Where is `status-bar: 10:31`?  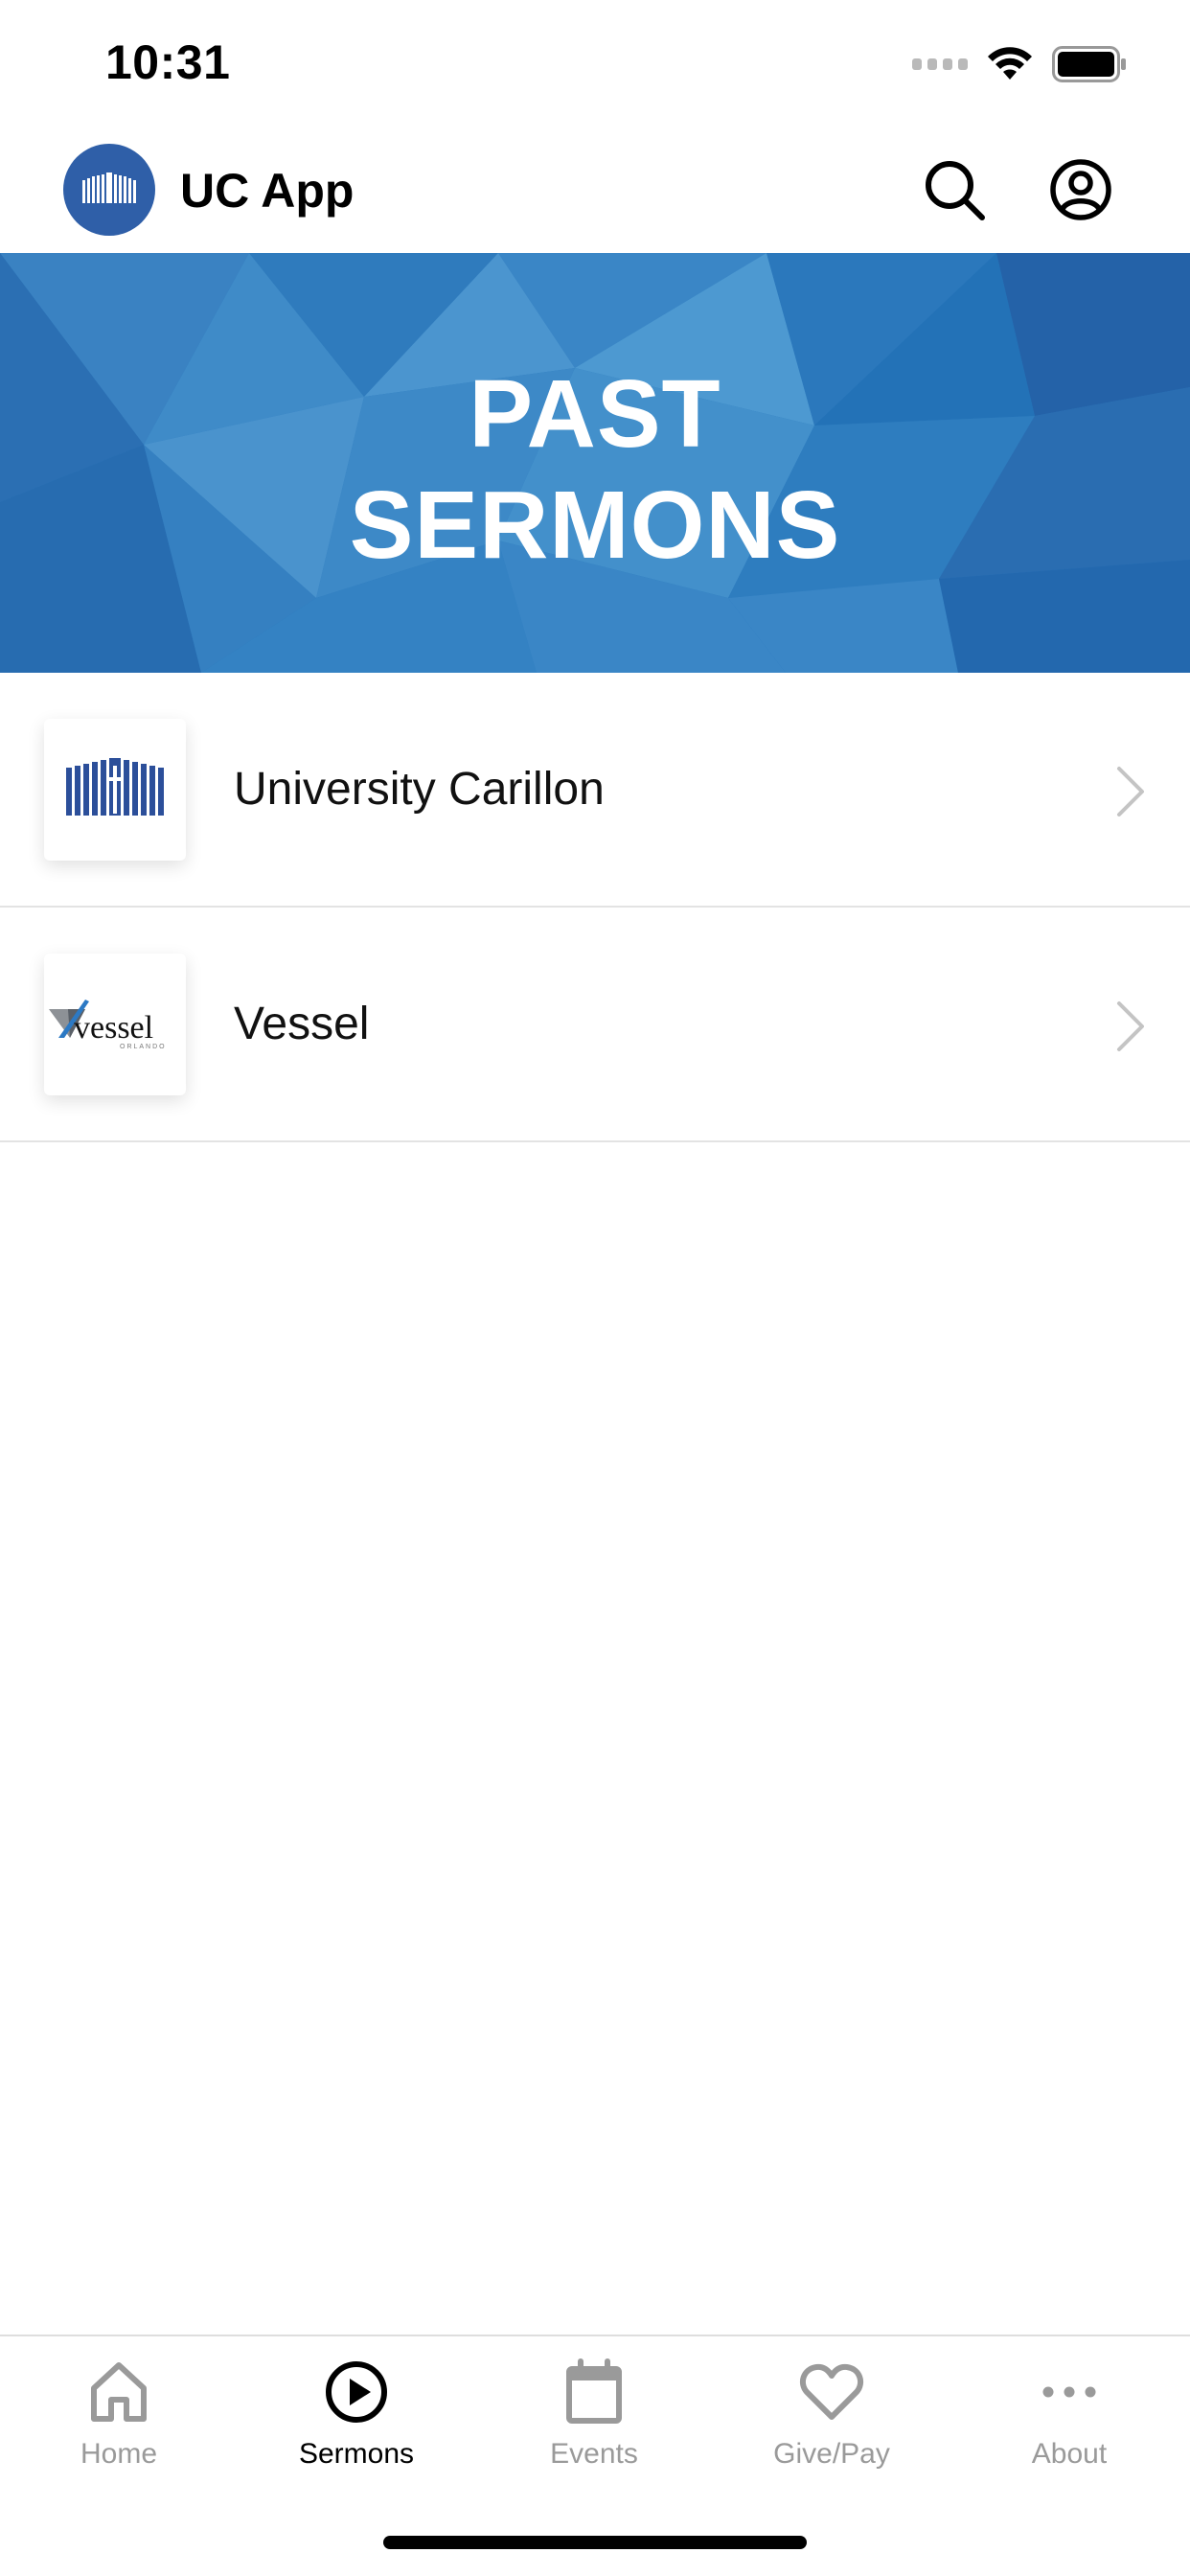
status-bar: 10:31 is located at coordinates (595, 63).